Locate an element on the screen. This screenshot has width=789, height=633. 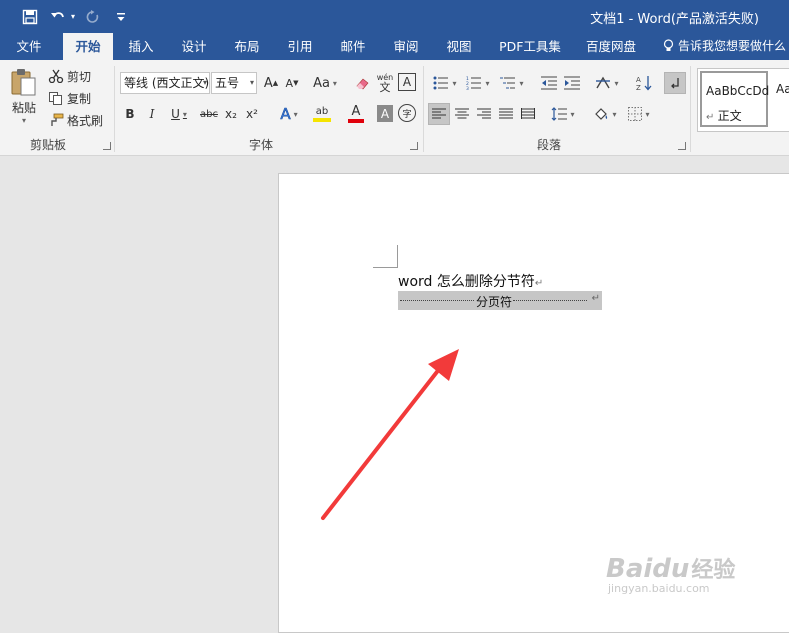
multilevel-list-button: ▾ is located at coordinates (512, 83).